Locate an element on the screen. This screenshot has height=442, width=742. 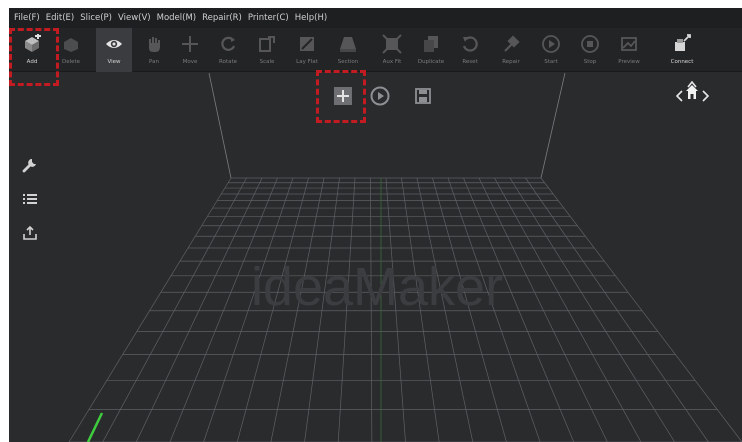
menu-model: Model(M) is located at coordinates (177, 18).